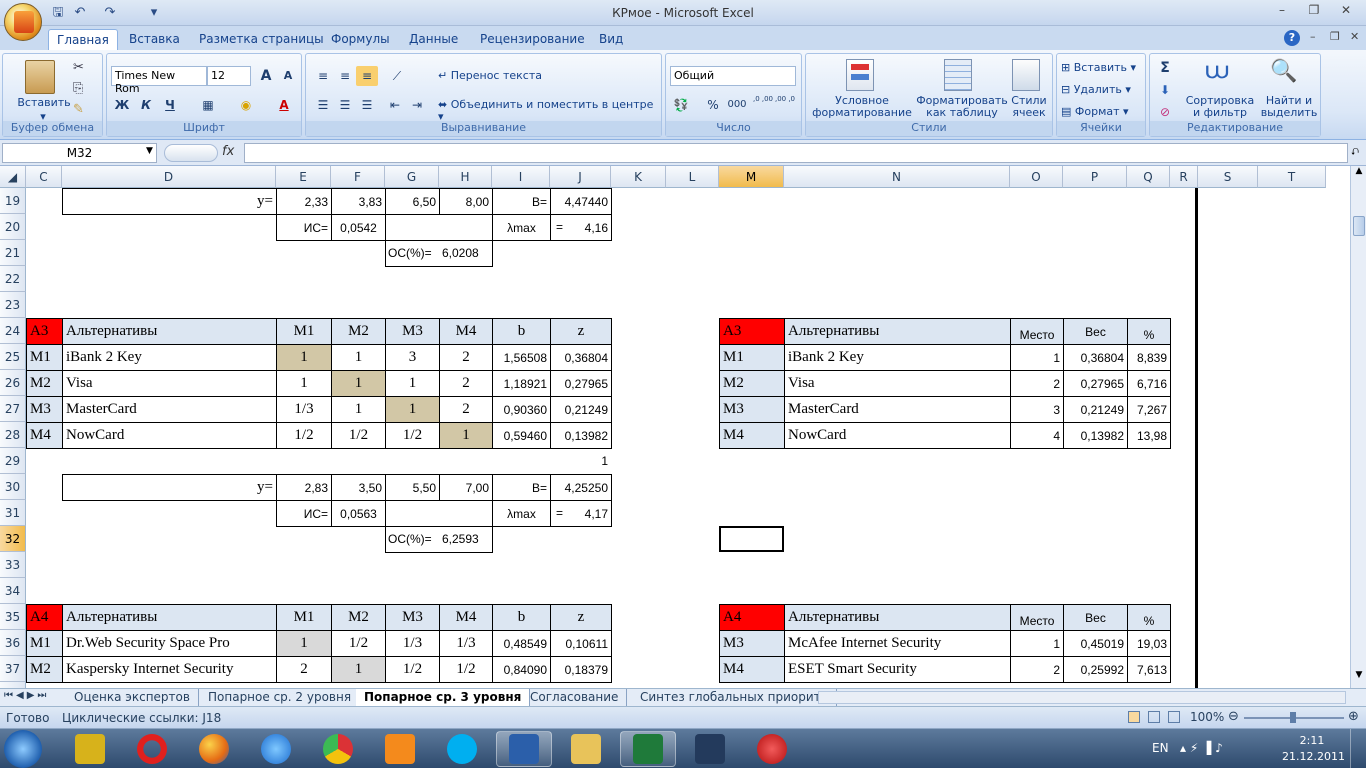 The height and width of the screenshot is (769, 1366). What do you see at coordinates (13, 253) in the screenshot?
I see `row-header-21: 21` at bounding box center [13, 253].